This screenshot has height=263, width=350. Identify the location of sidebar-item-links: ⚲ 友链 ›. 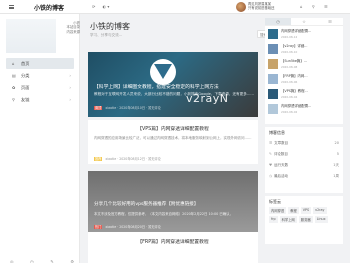
(40, 99).